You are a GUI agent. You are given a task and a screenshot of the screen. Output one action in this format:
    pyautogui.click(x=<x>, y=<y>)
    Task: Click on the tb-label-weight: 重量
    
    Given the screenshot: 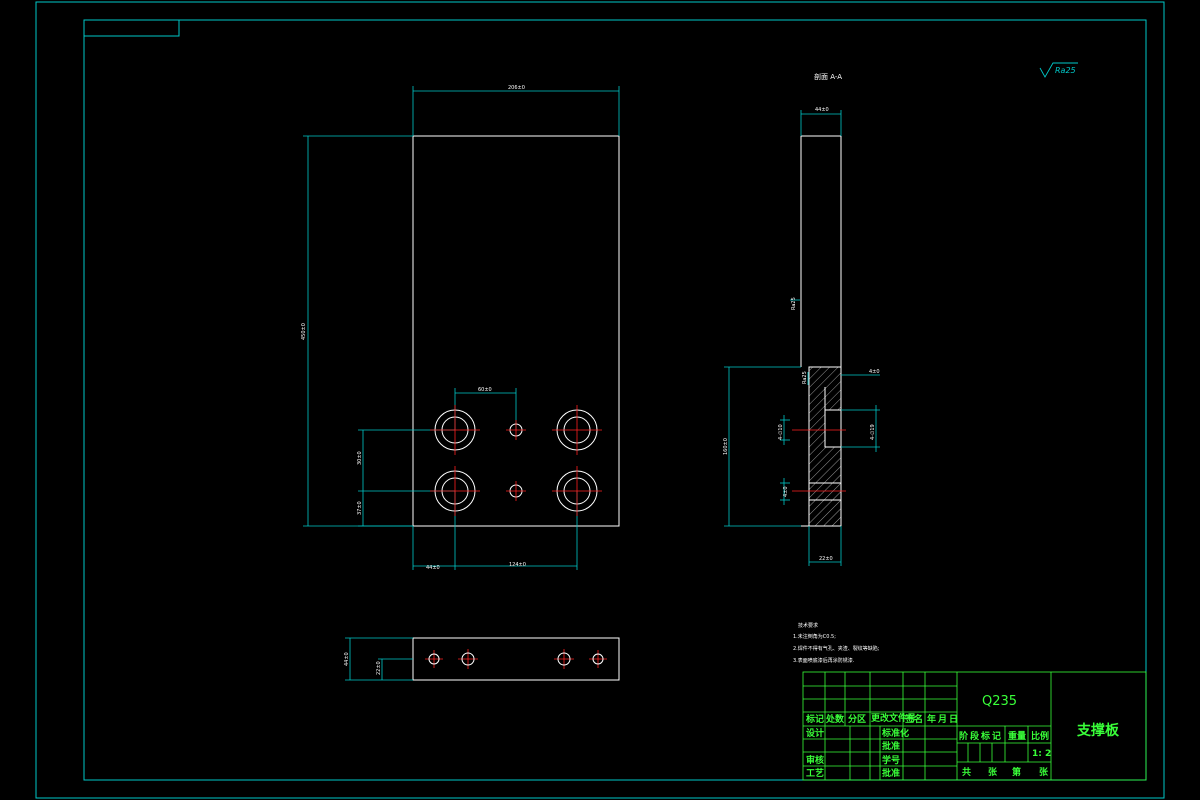 What is the action you would take?
    pyautogui.click(x=1017, y=736)
    